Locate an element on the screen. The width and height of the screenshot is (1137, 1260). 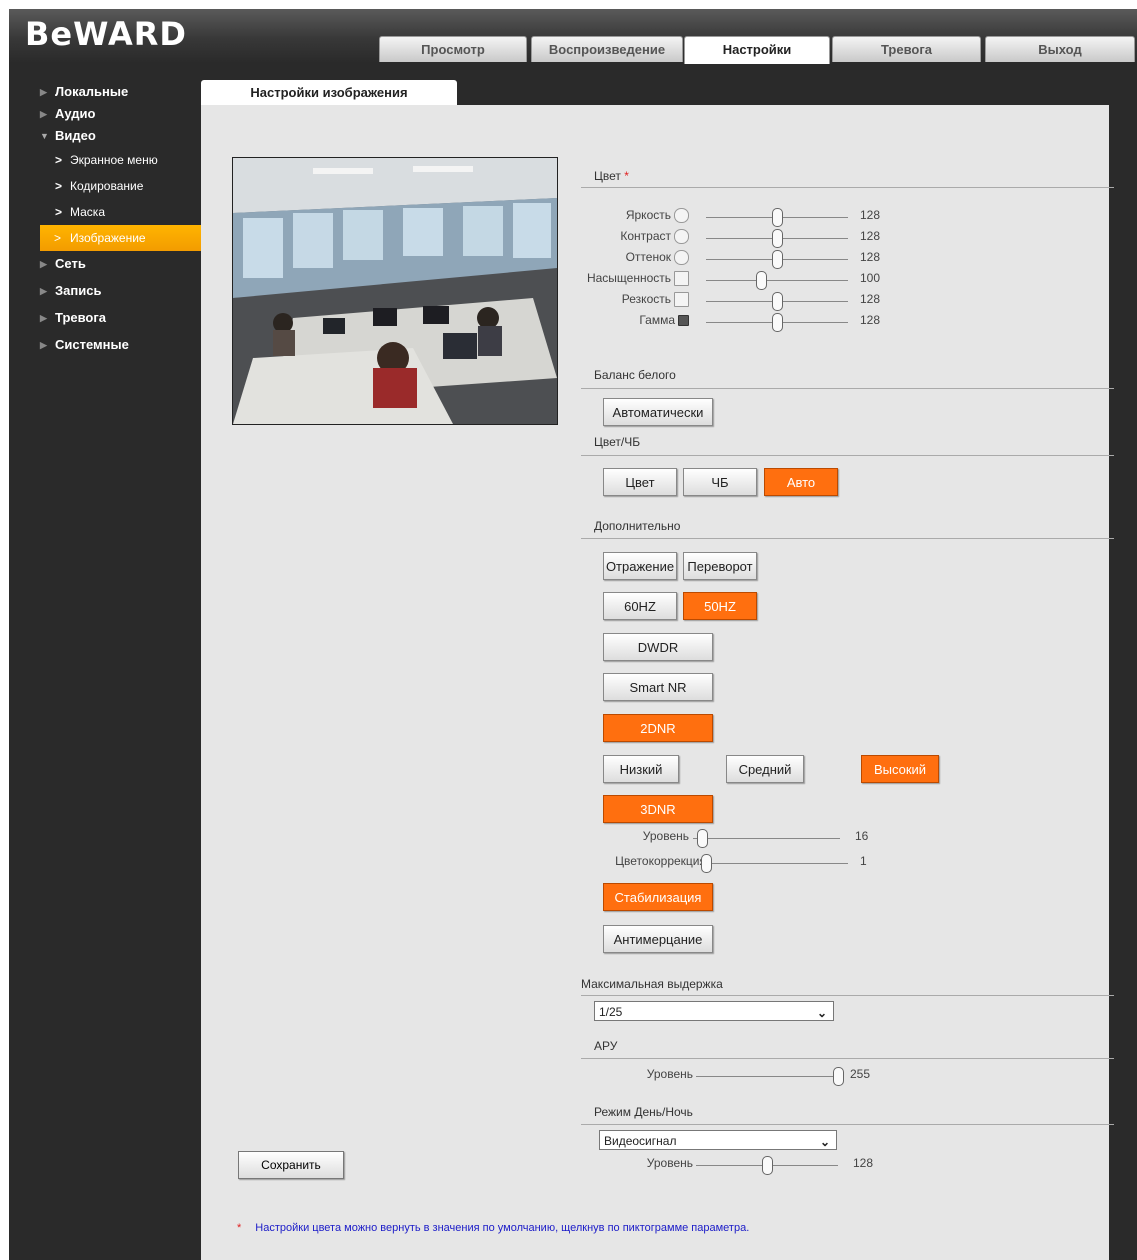
brand-logo: BeWARD is located at coordinates (106, 34).